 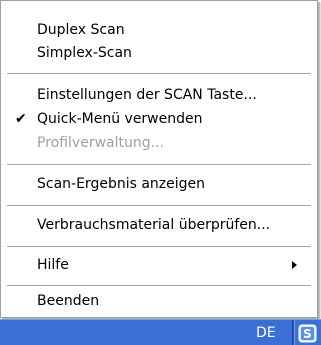 I want to click on menu-item-label: Beenden, so click(x=68, y=301).